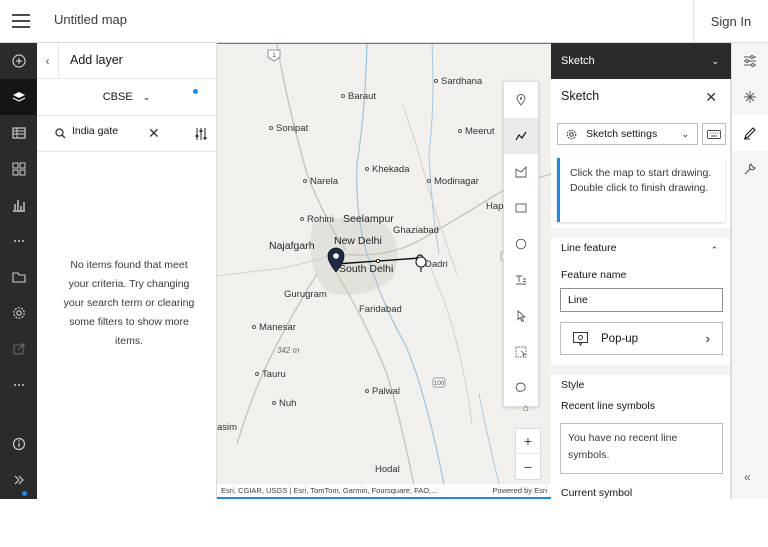  Describe the element at coordinates (366, 269) in the screenshot. I see `map-label: South Delhi` at that location.